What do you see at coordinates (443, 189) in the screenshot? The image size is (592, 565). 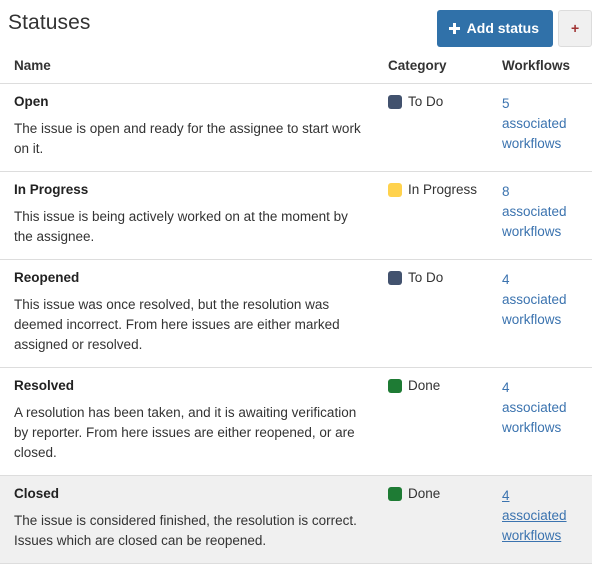 I see `category-label: In Progress` at bounding box center [443, 189].